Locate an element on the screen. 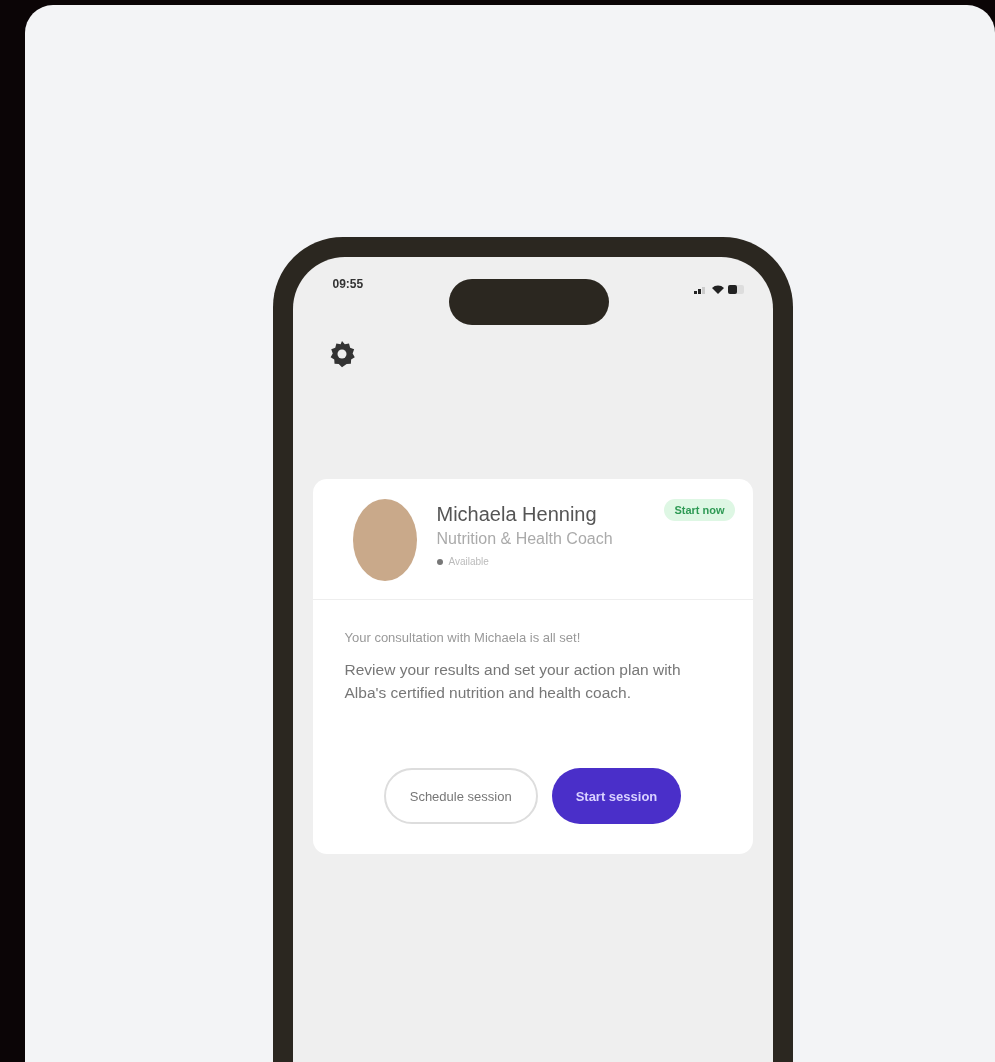 Image resolution: width=995 pixels, height=1062 pixels. coach-name: Michaela Henning is located at coordinates (517, 514).